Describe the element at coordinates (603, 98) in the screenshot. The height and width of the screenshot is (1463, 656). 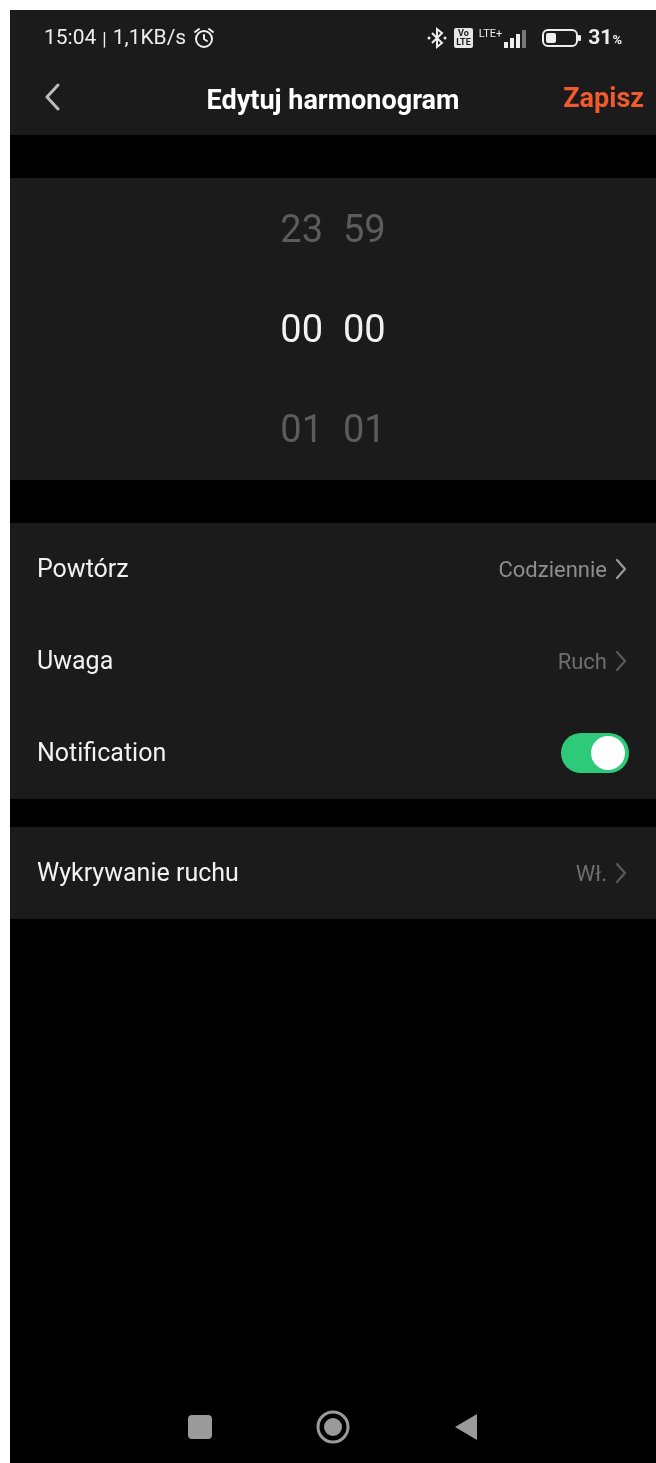
I see `save-button: Zapisz` at that location.